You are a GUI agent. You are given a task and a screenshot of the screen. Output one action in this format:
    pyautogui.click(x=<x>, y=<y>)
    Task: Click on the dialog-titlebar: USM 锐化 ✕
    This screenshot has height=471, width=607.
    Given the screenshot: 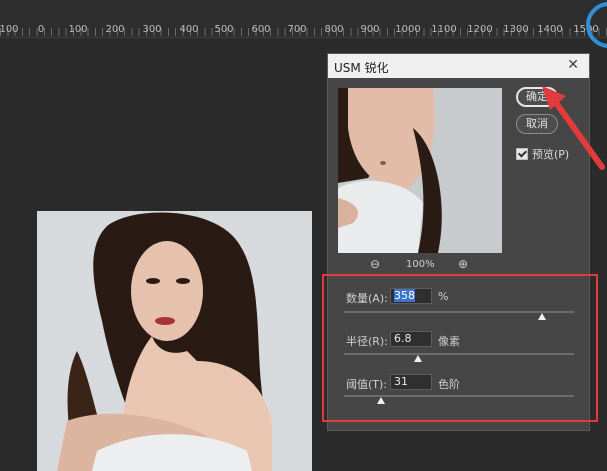 What is the action you would take?
    pyautogui.click(x=458, y=66)
    